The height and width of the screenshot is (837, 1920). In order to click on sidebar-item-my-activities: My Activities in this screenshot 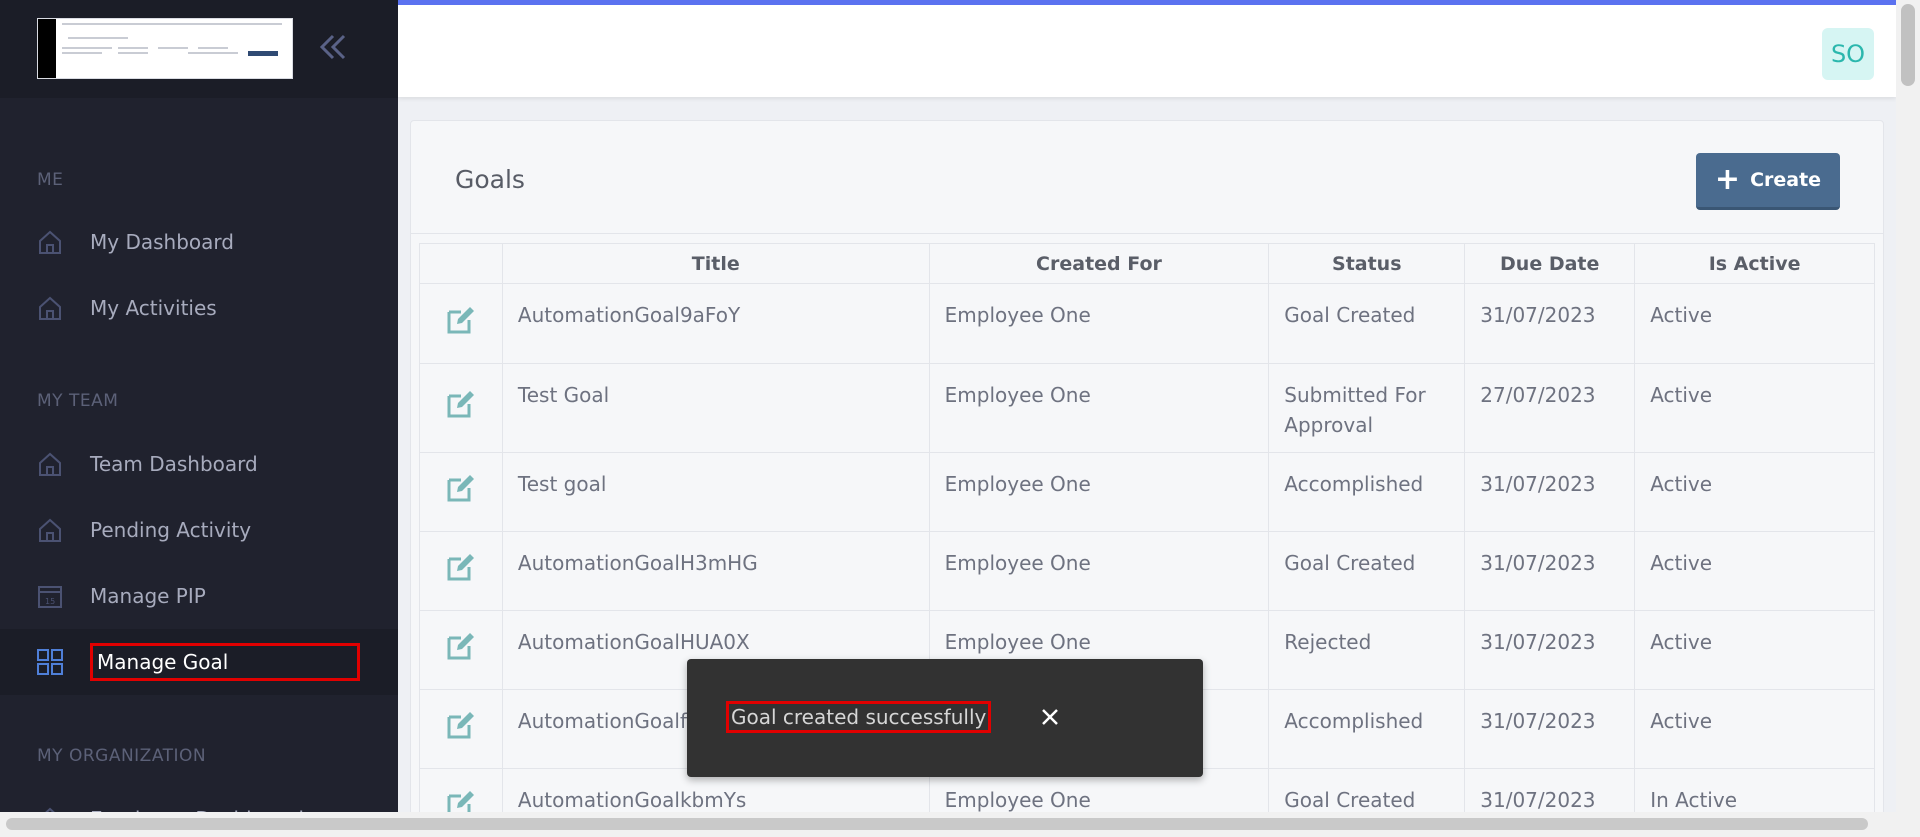, I will do `click(199, 308)`.